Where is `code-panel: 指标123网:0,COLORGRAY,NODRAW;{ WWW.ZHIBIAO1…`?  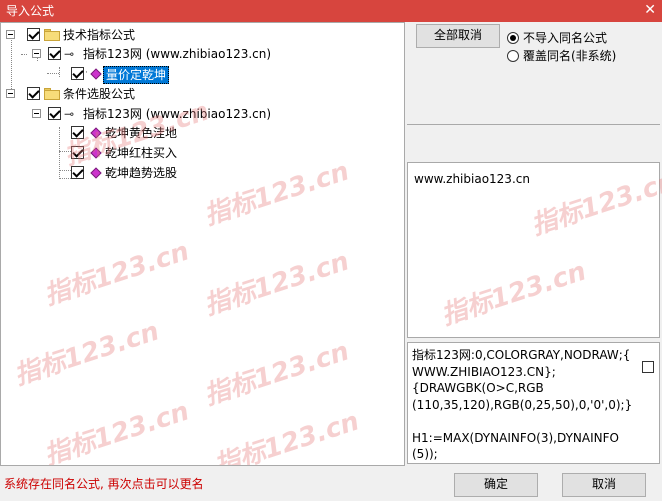 code-panel: 指标123网:0,COLORGRAY,NODRAW;{ WWW.ZHIBIAO1… is located at coordinates (533, 403).